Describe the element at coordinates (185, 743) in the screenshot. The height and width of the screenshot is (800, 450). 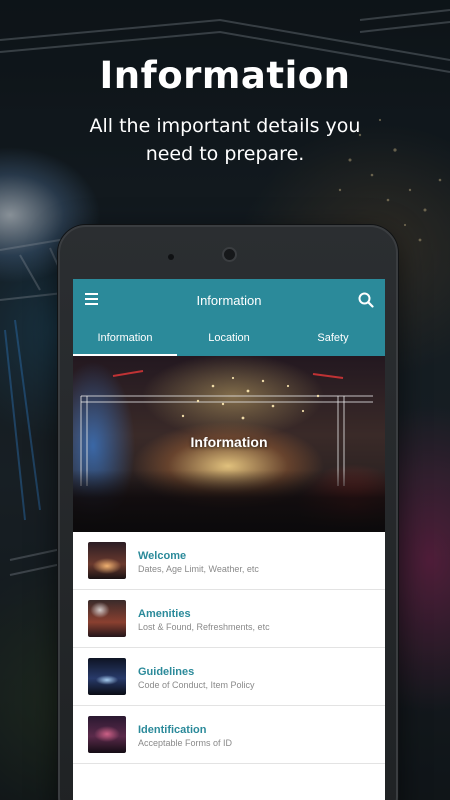
I see `list-item-subtitle: Acceptable Forms of ID` at that location.